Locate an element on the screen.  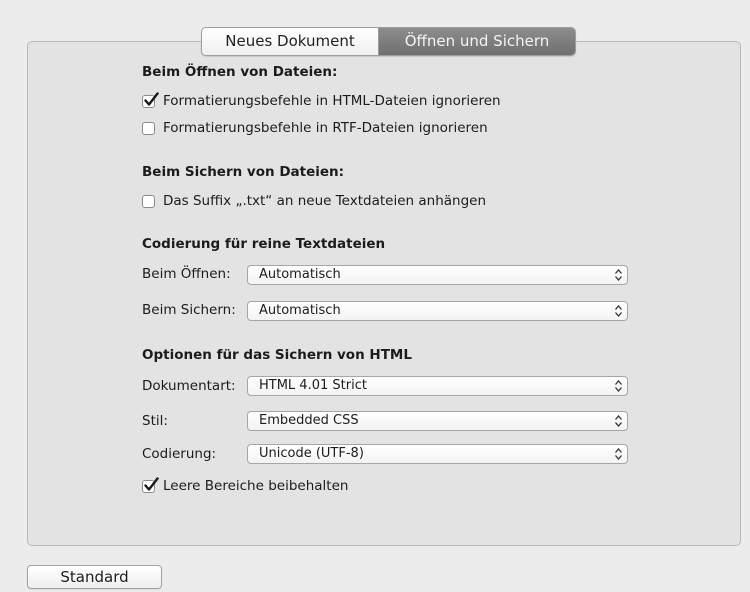
append-suffix-checkbox is located at coordinates (148, 201).